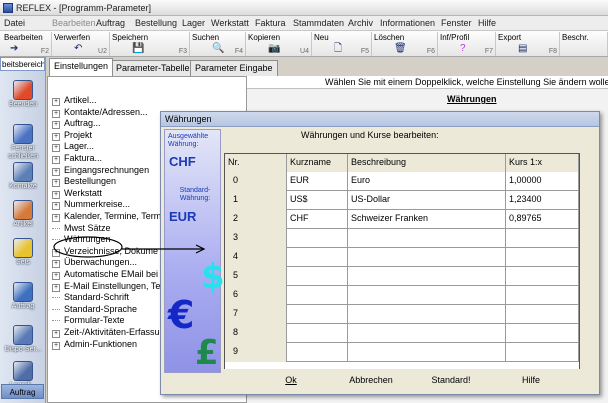 The image size is (608, 403). I want to click on tree-node-währungen: Währungen, so click(81, 239).